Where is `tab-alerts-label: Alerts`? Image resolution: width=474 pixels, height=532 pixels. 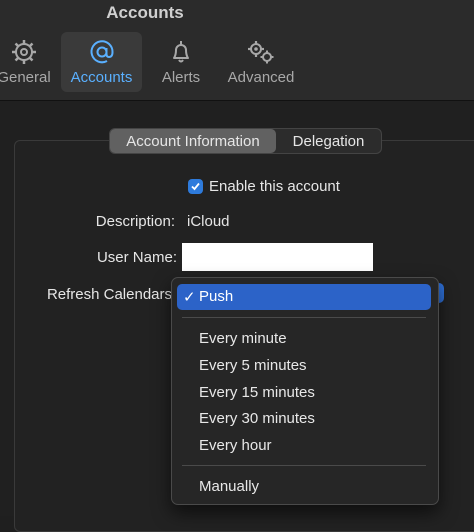
tab-alerts-label: Alerts is located at coordinates (181, 77).